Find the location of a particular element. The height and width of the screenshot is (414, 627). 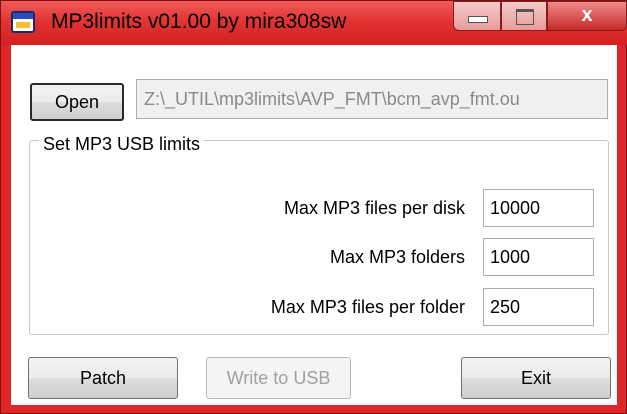

max-files-per-disk-input: 10000 is located at coordinates (538, 208).